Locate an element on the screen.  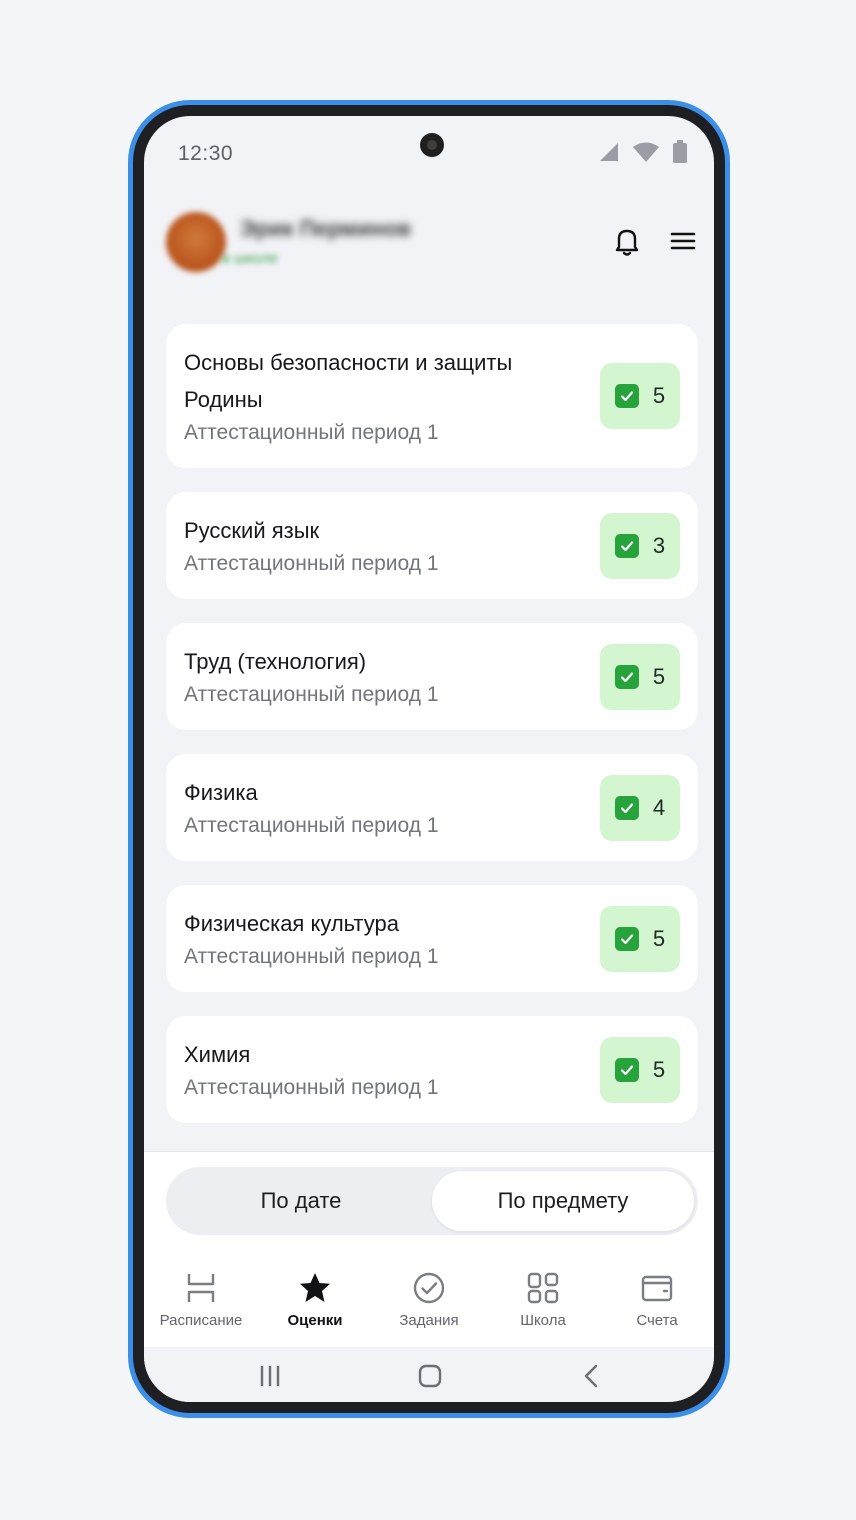
tab-grades: Оценки is located at coordinates (315, 1302).